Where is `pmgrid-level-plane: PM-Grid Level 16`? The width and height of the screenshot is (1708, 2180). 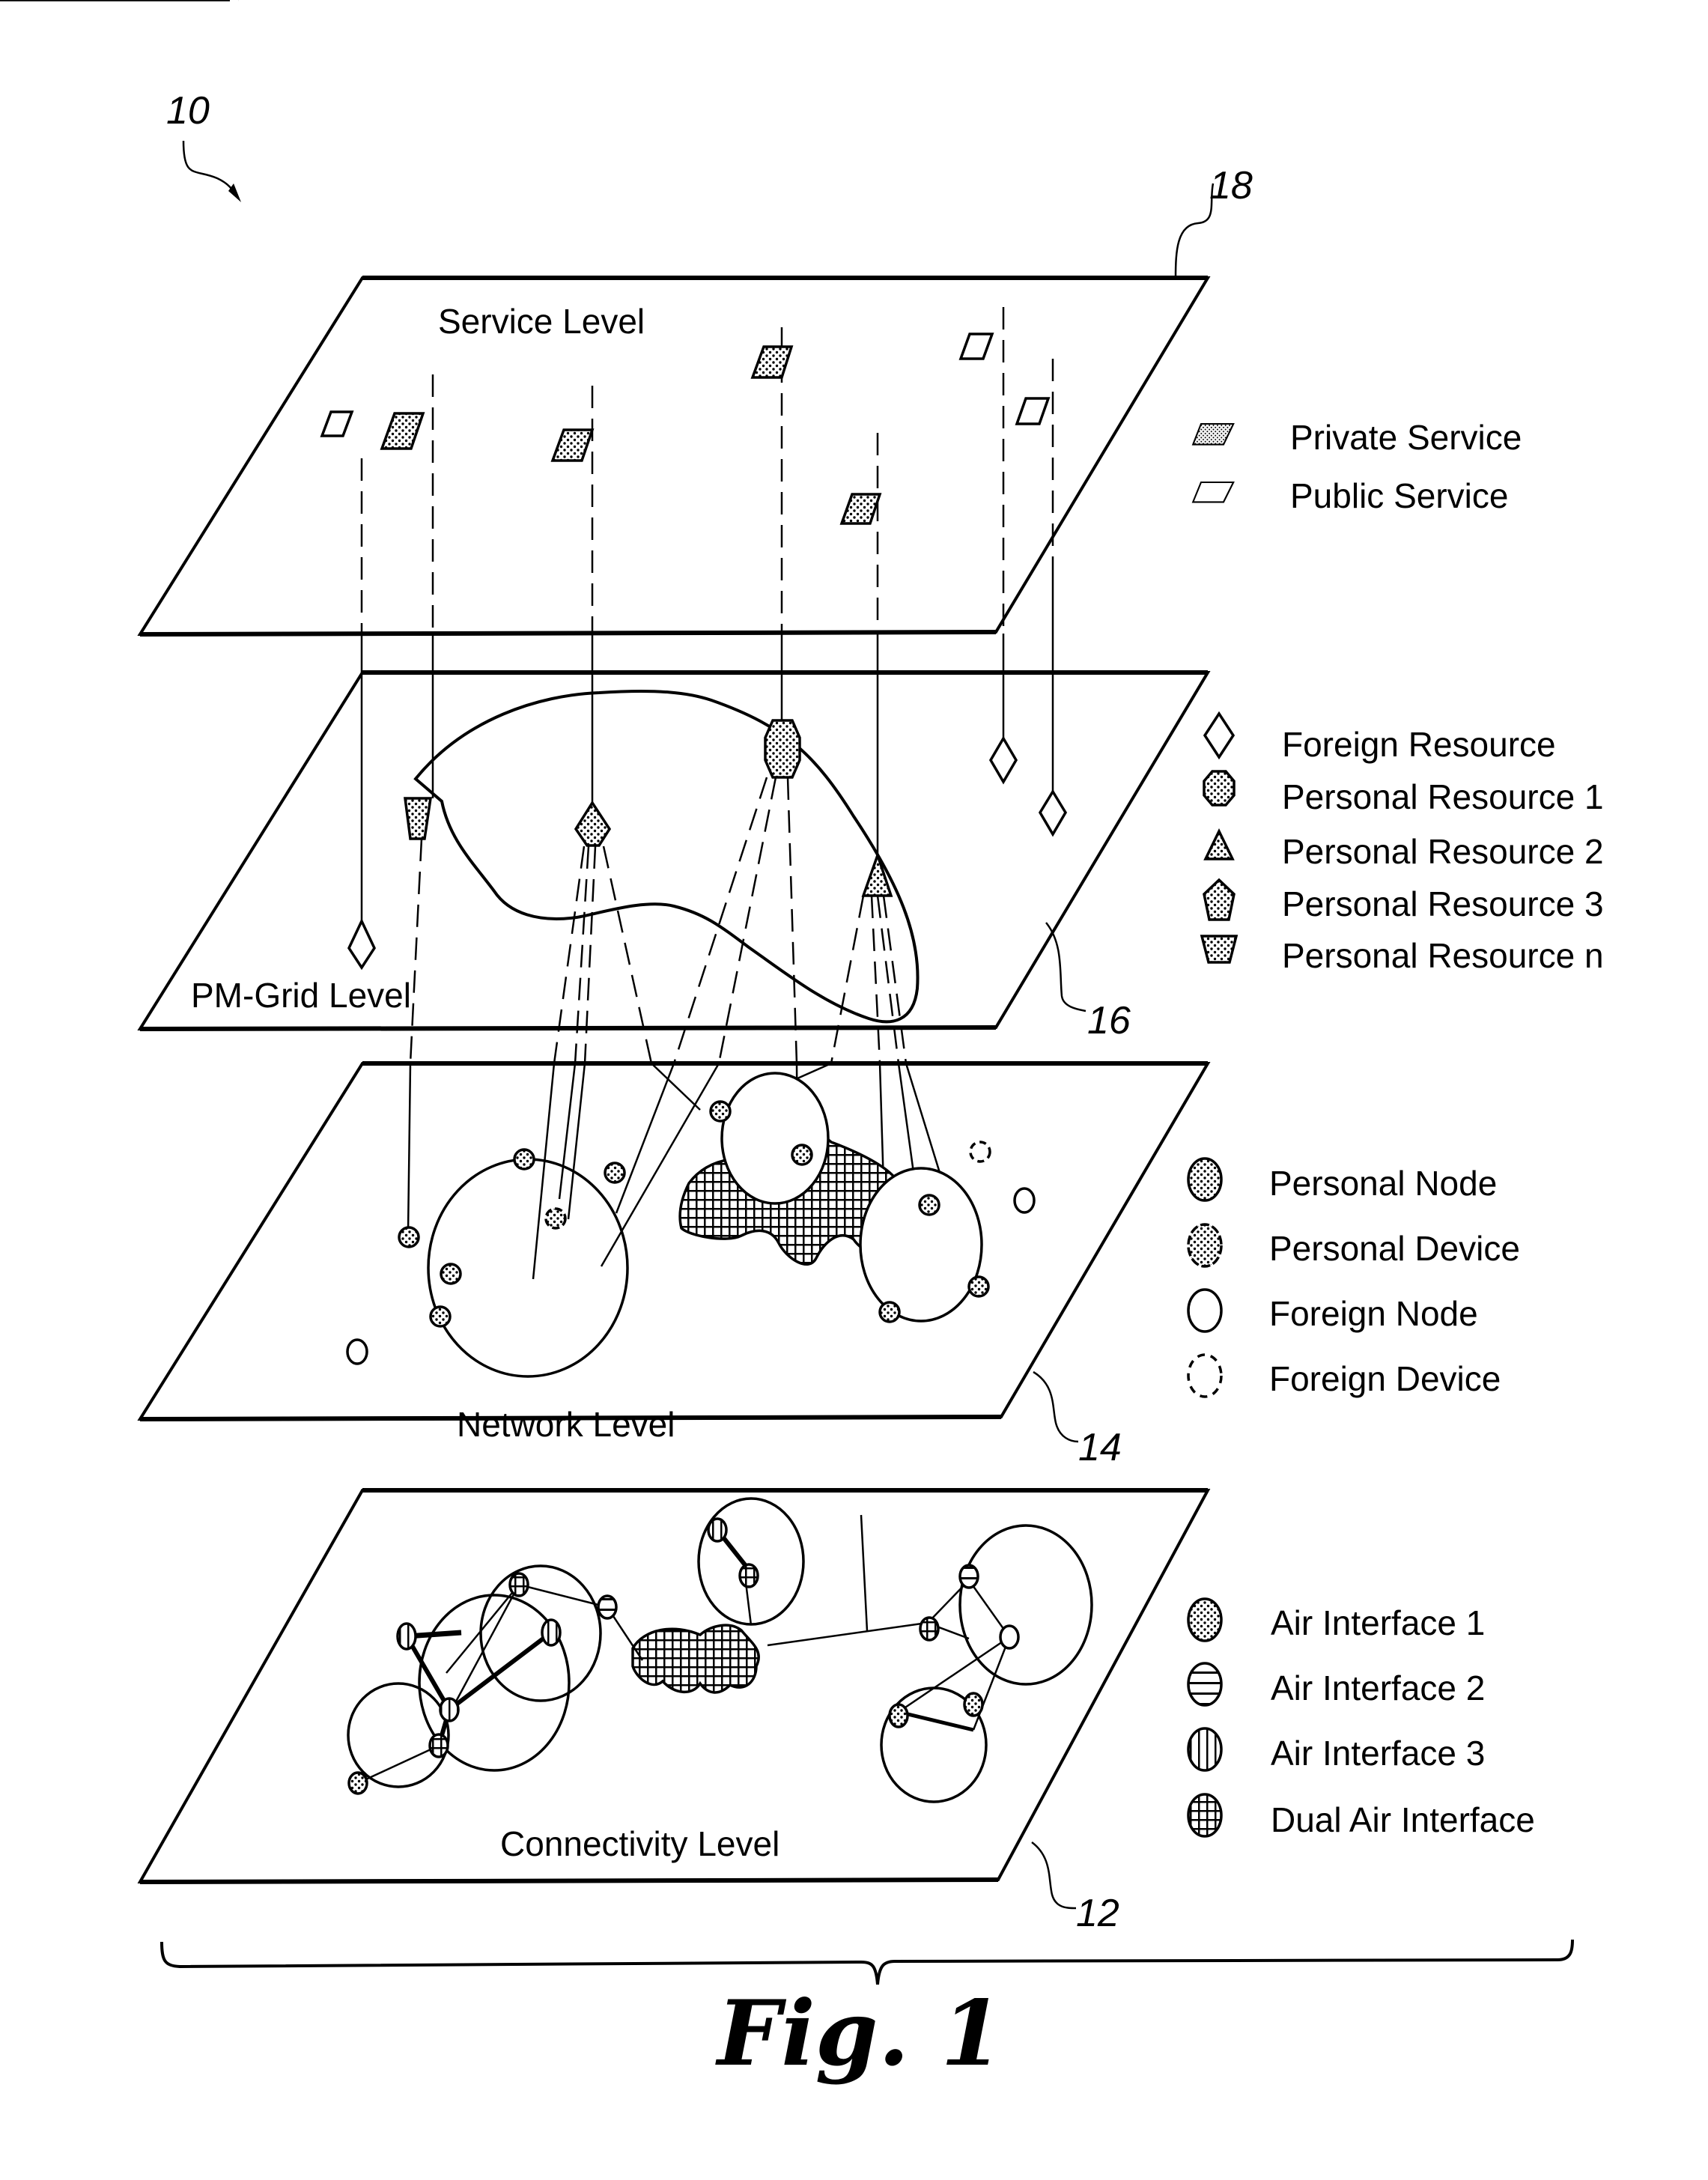 pmgrid-level-plane: PM-Grid Level 16 is located at coordinates (674, 856).